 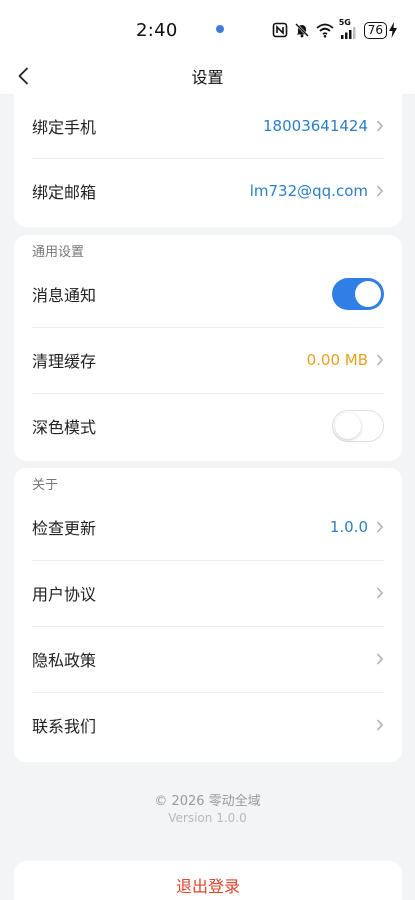 What do you see at coordinates (208, 426) in the screenshot?
I see `dark-mode-row: 深色模式` at bounding box center [208, 426].